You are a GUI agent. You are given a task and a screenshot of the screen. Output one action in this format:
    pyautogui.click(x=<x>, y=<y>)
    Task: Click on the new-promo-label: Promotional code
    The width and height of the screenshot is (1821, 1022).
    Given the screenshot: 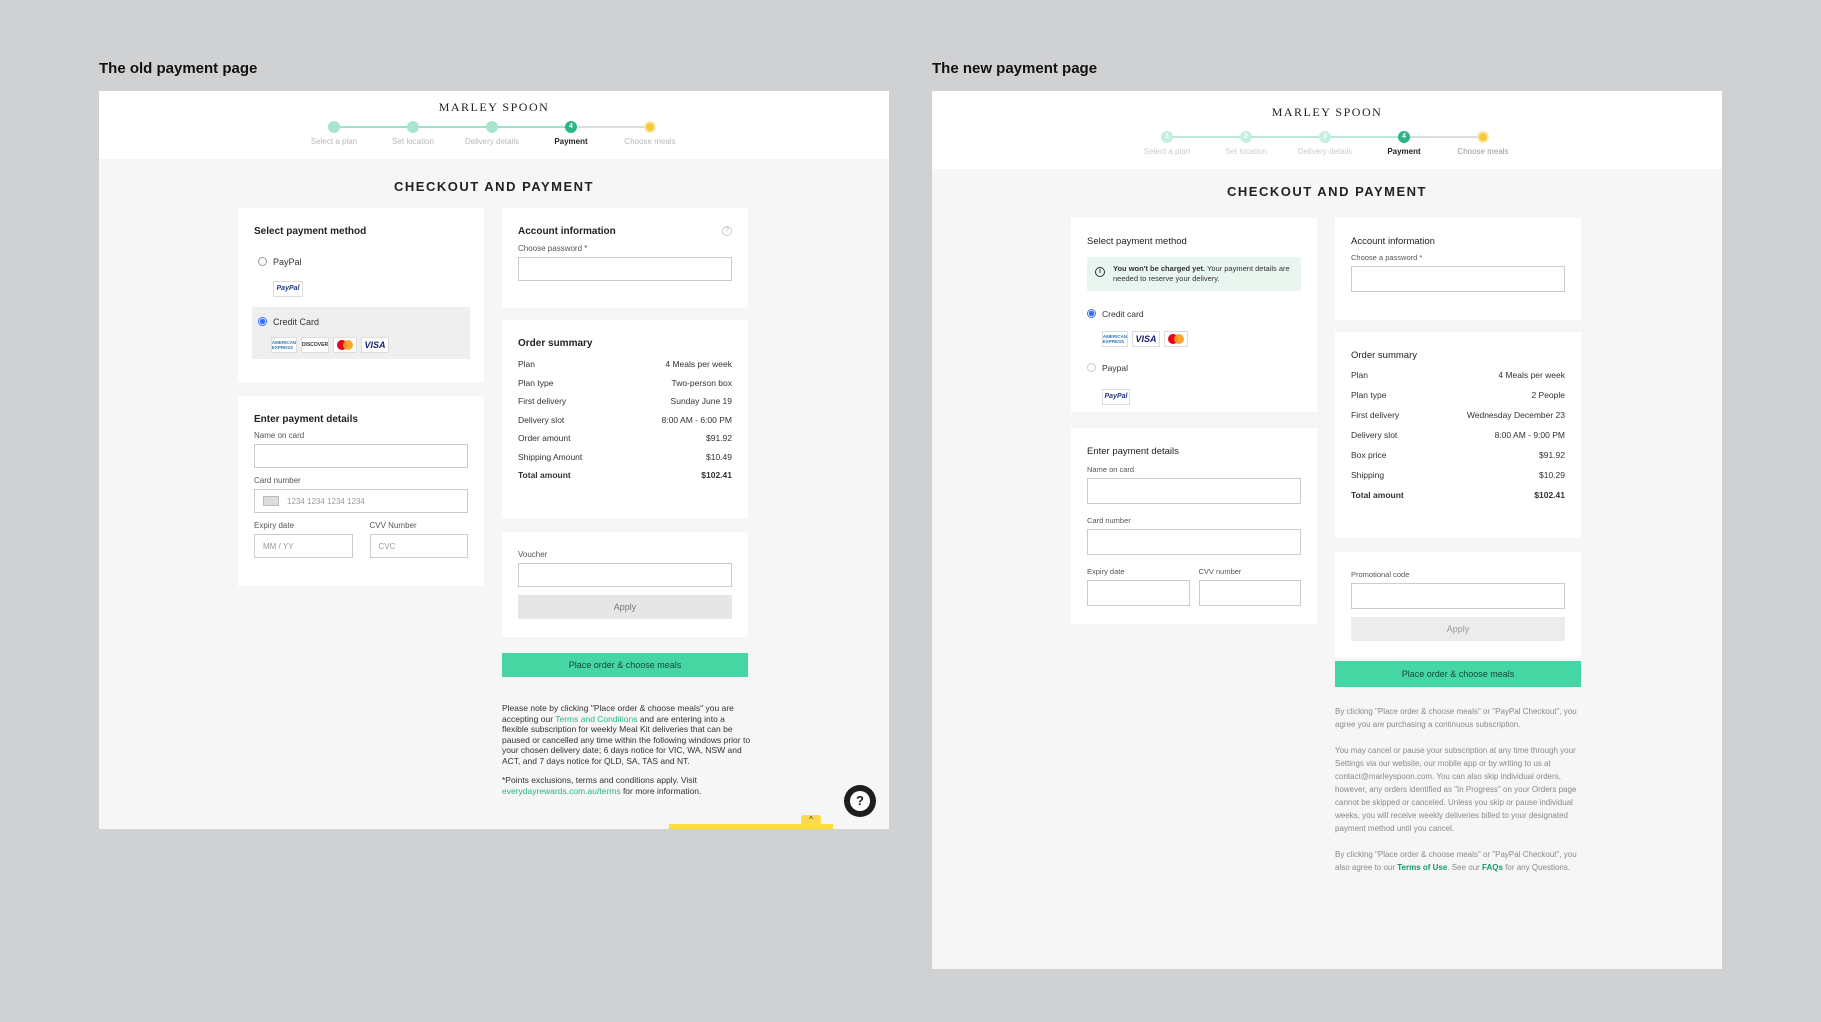 What is the action you would take?
    pyautogui.click(x=1380, y=574)
    